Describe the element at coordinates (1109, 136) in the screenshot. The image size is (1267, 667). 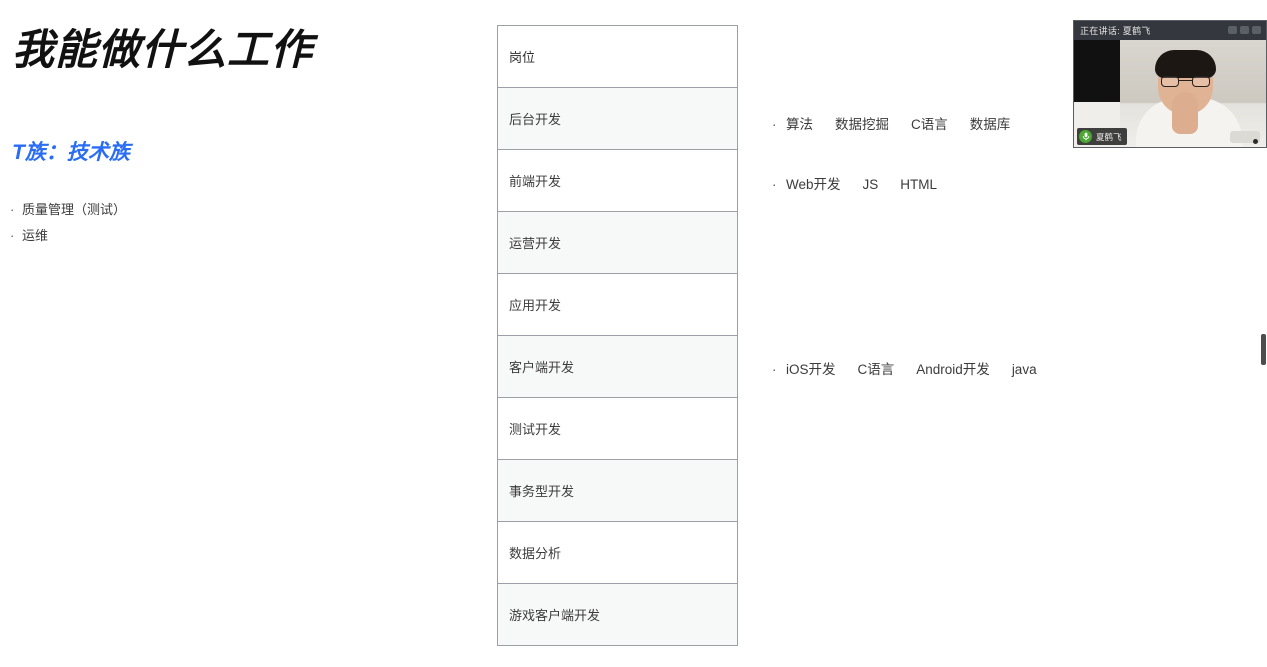
I see `speaker-name-label: 夏鹤飞` at that location.